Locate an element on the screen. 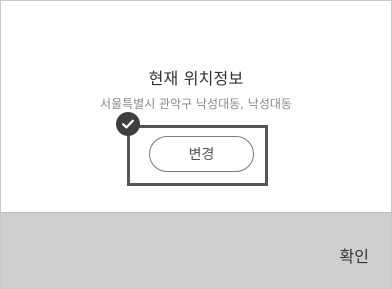 The height and width of the screenshot is (289, 392). confirm-button: 확인 is located at coordinates (354, 255).